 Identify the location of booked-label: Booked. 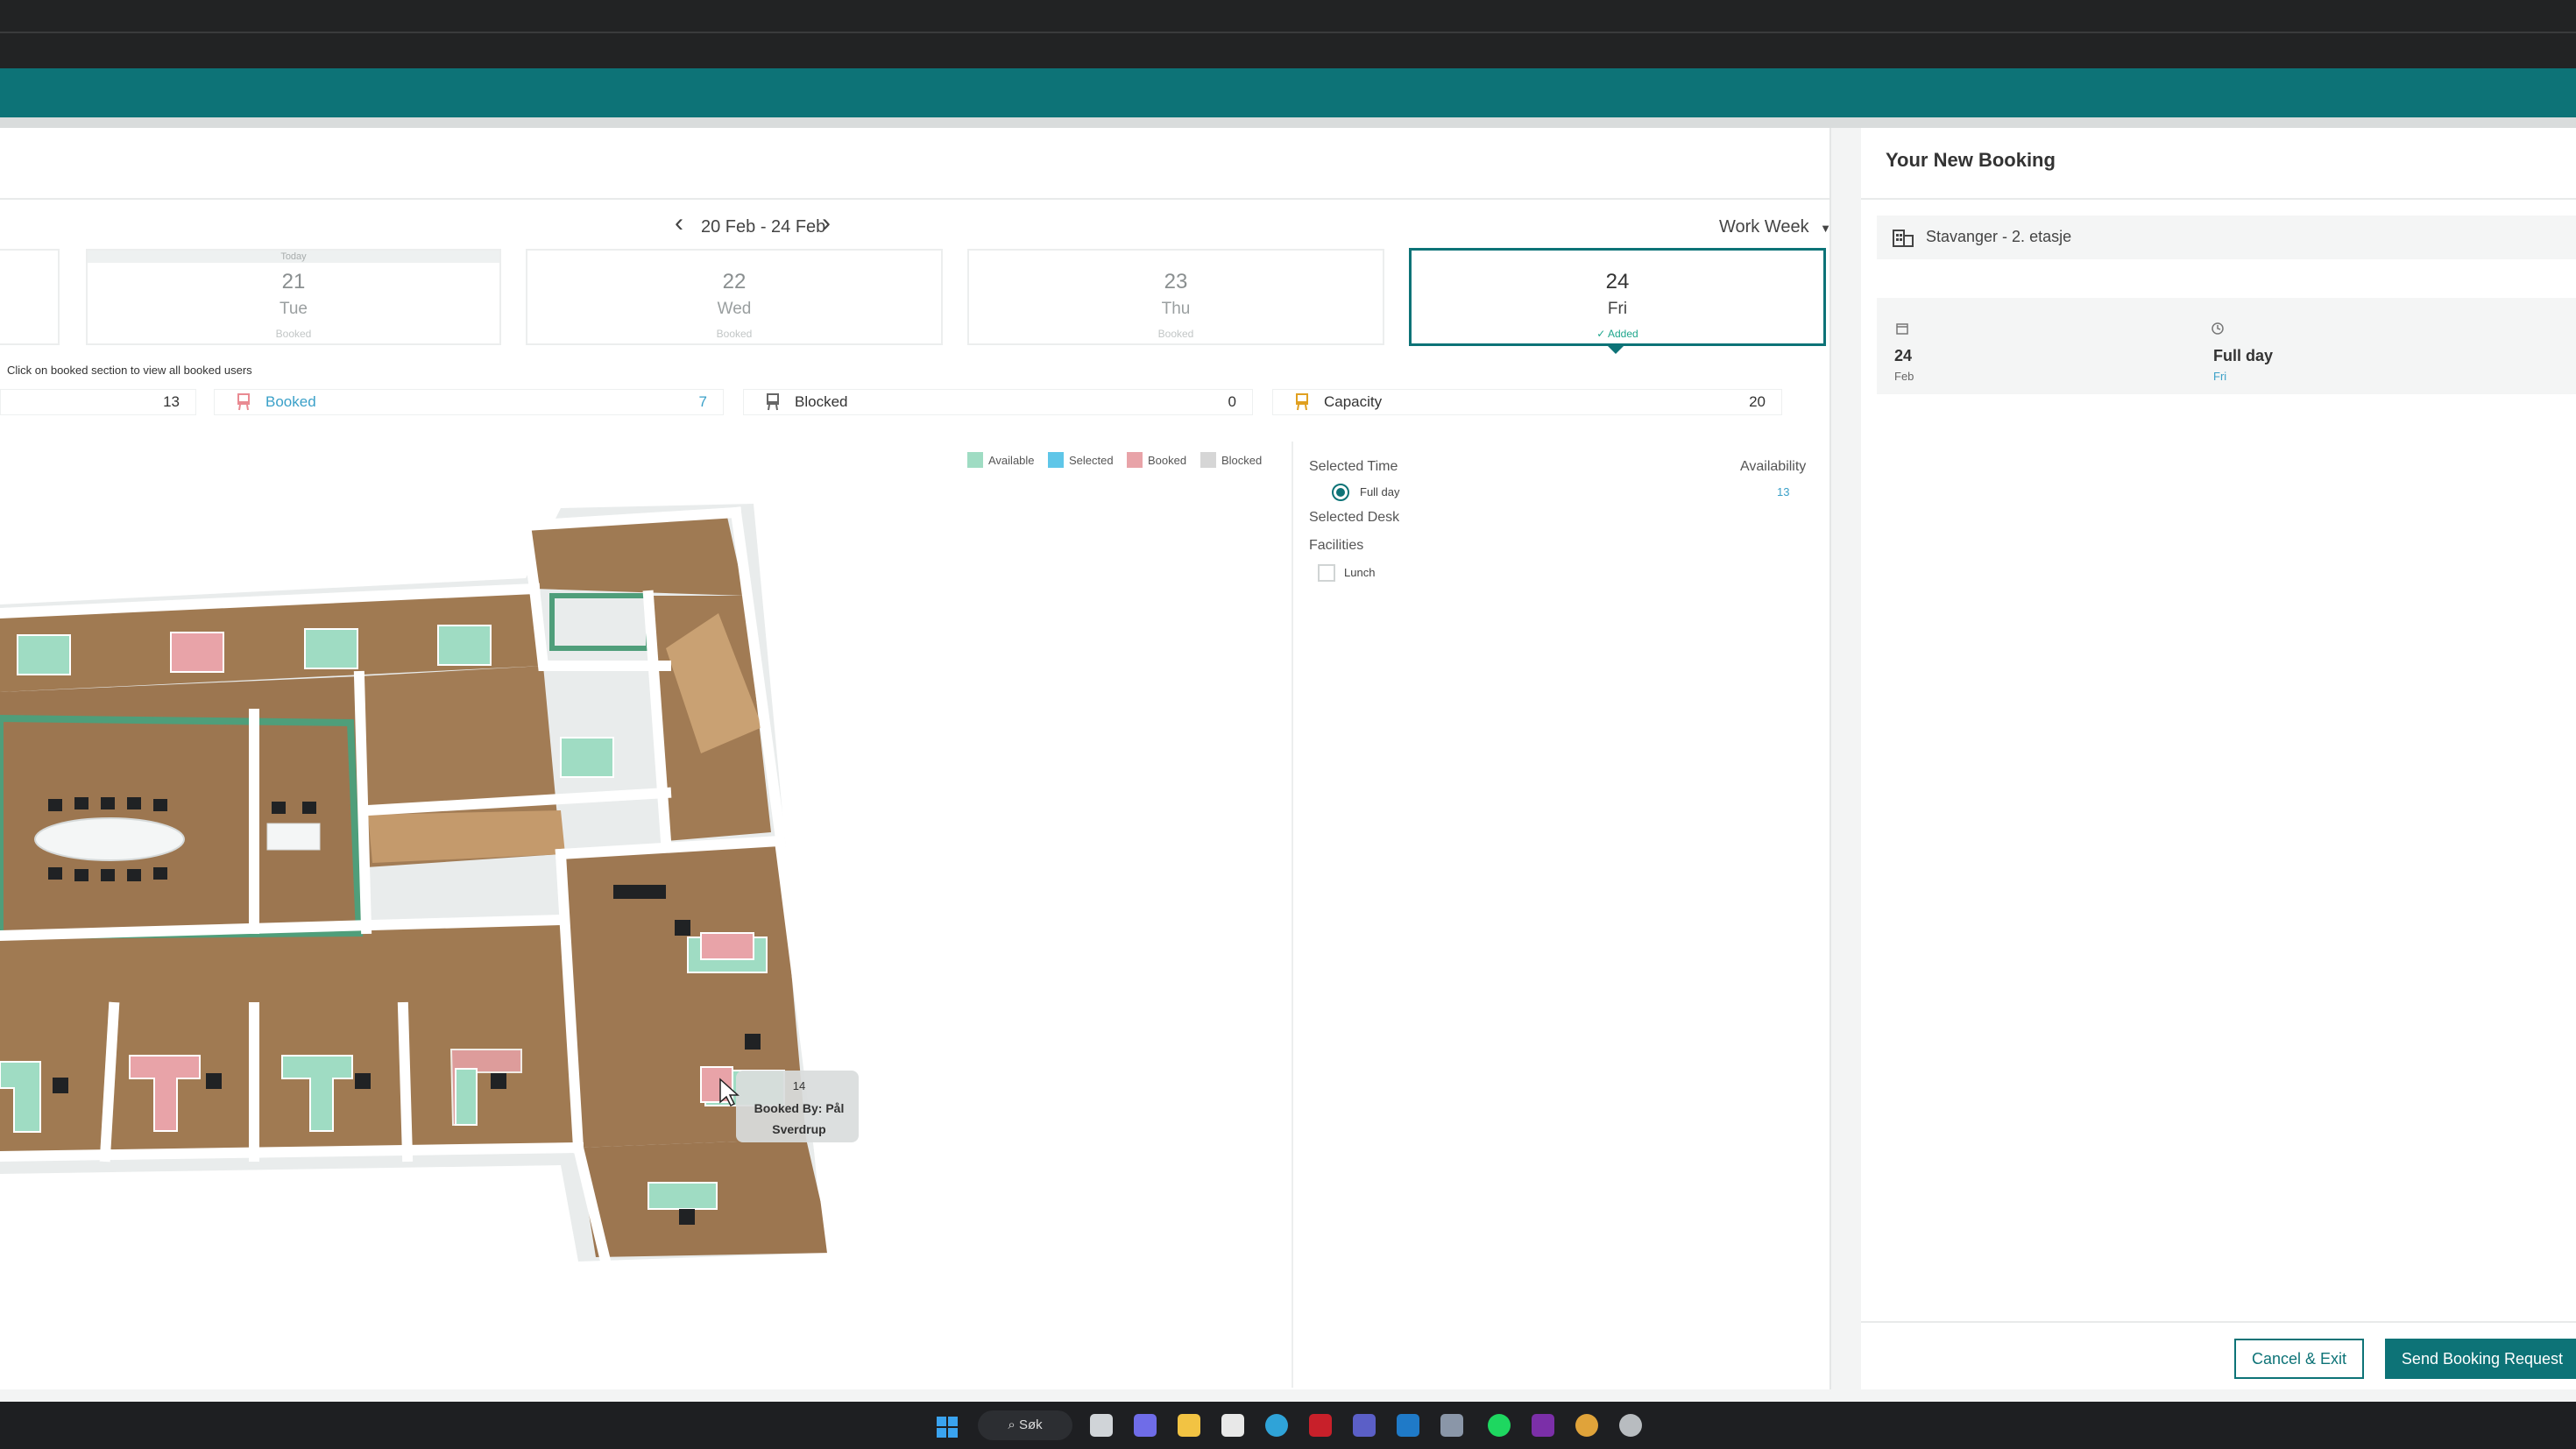
(290, 402).